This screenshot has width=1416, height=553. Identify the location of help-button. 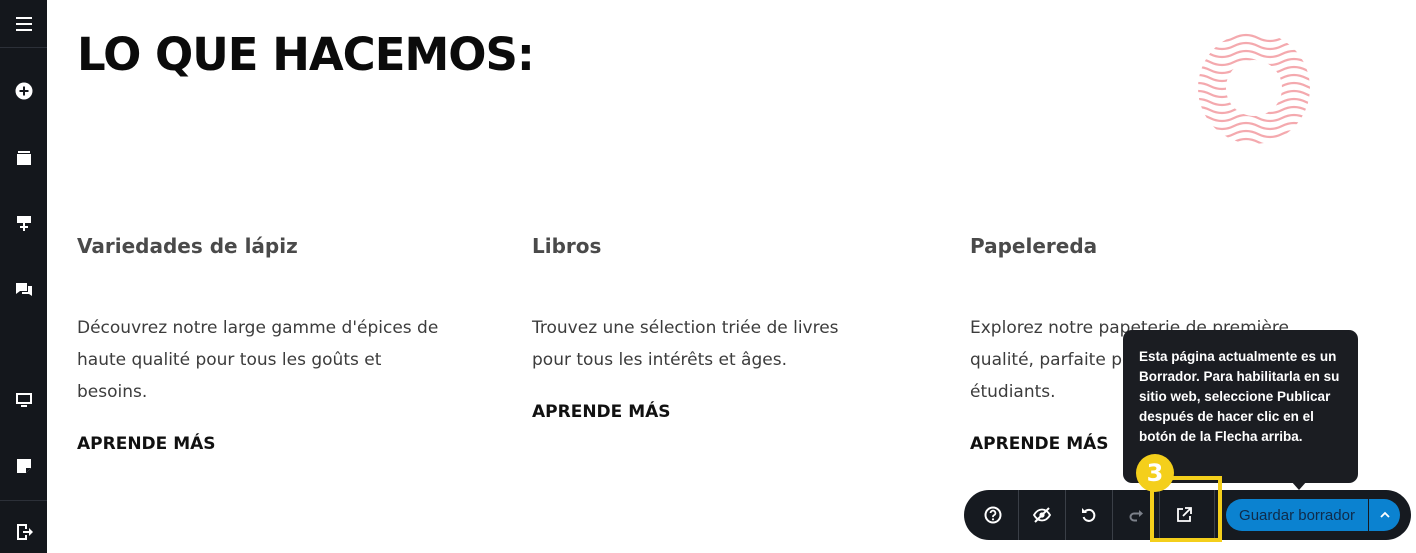
(992, 515).